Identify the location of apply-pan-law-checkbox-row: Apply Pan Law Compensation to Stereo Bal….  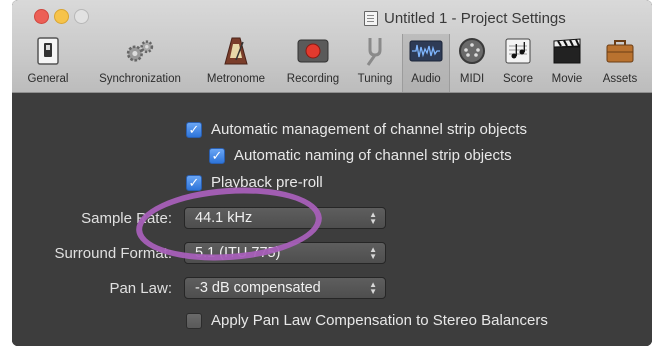
(367, 320).